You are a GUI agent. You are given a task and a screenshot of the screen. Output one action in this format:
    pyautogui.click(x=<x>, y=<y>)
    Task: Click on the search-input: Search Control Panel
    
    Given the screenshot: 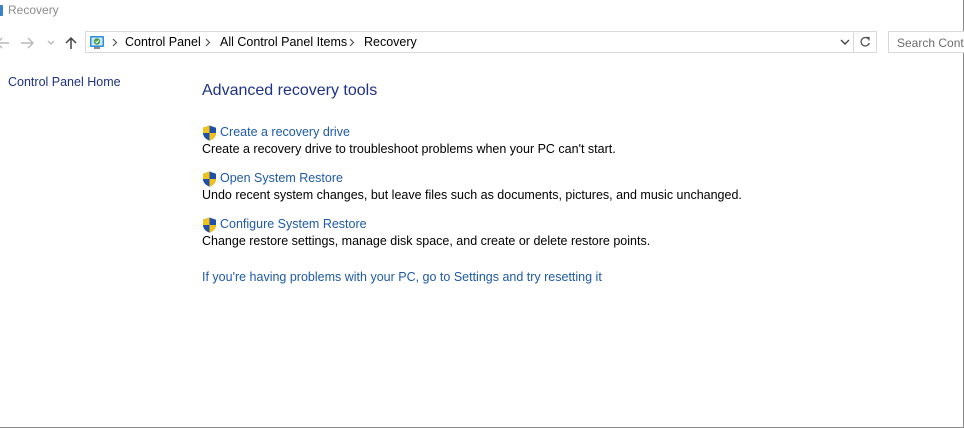 What is the action you would take?
    pyautogui.click(x=926, y=42)
    